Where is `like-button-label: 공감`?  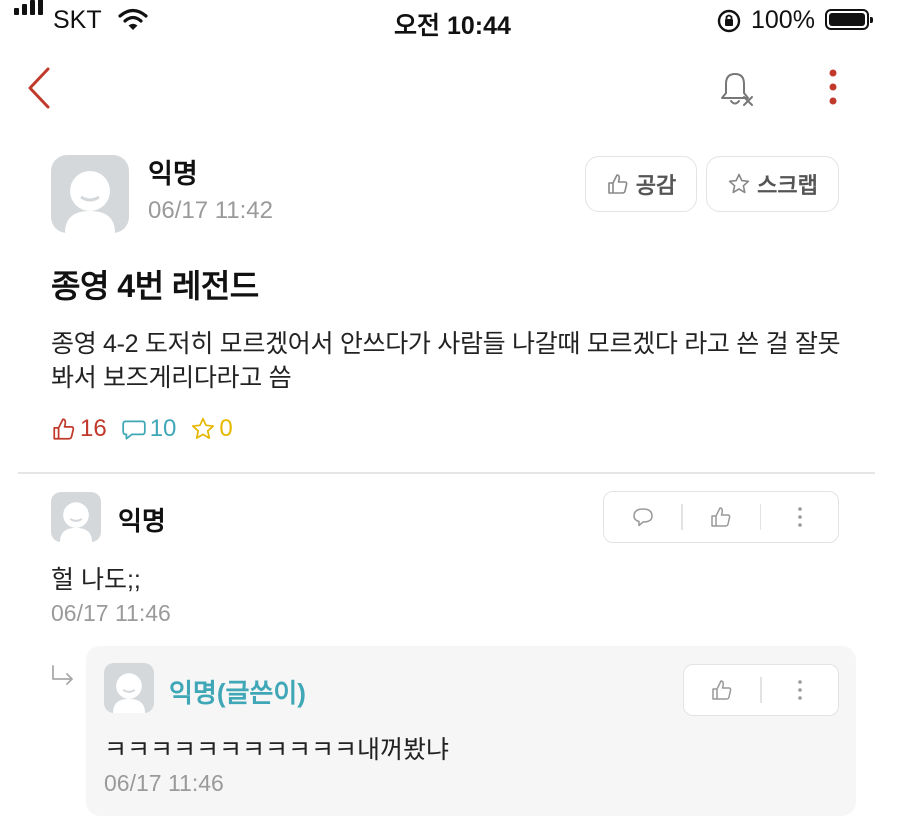 like-button-label: 공감 is located at coordinates (656, 185).